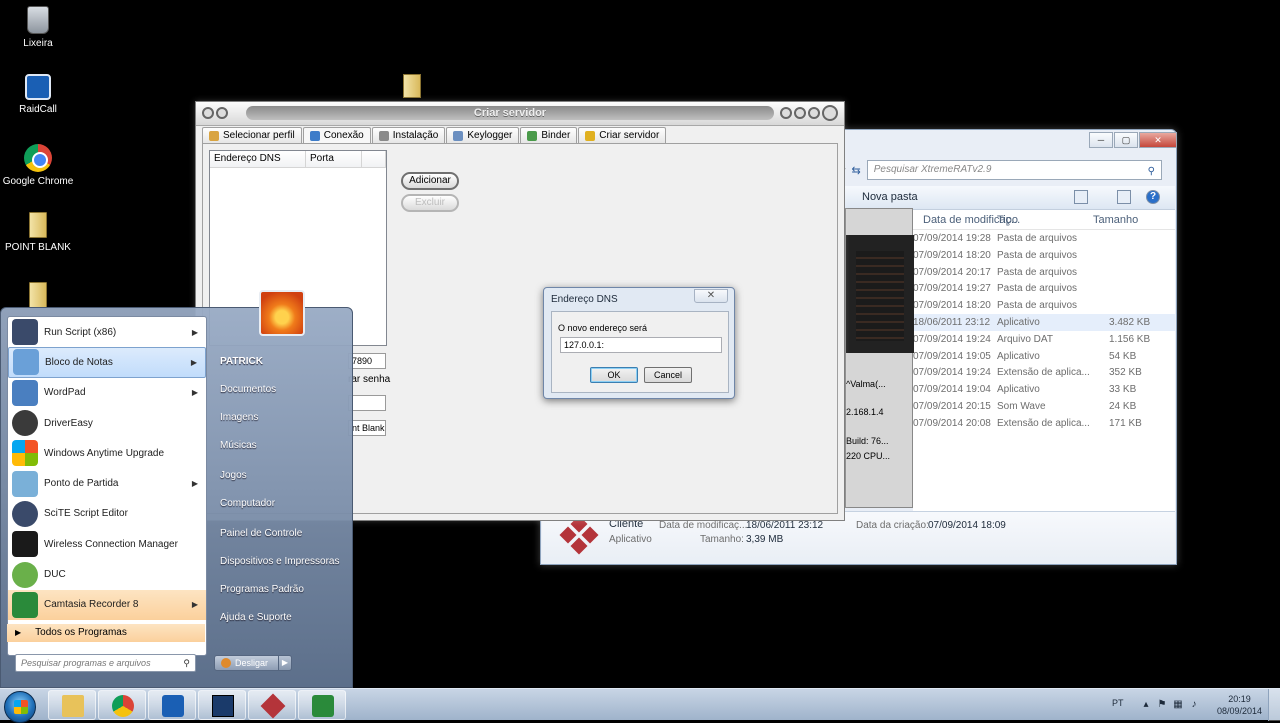  Describe the element at coordinates (20, 707) in the screenshot. I see `start-button` at that location.